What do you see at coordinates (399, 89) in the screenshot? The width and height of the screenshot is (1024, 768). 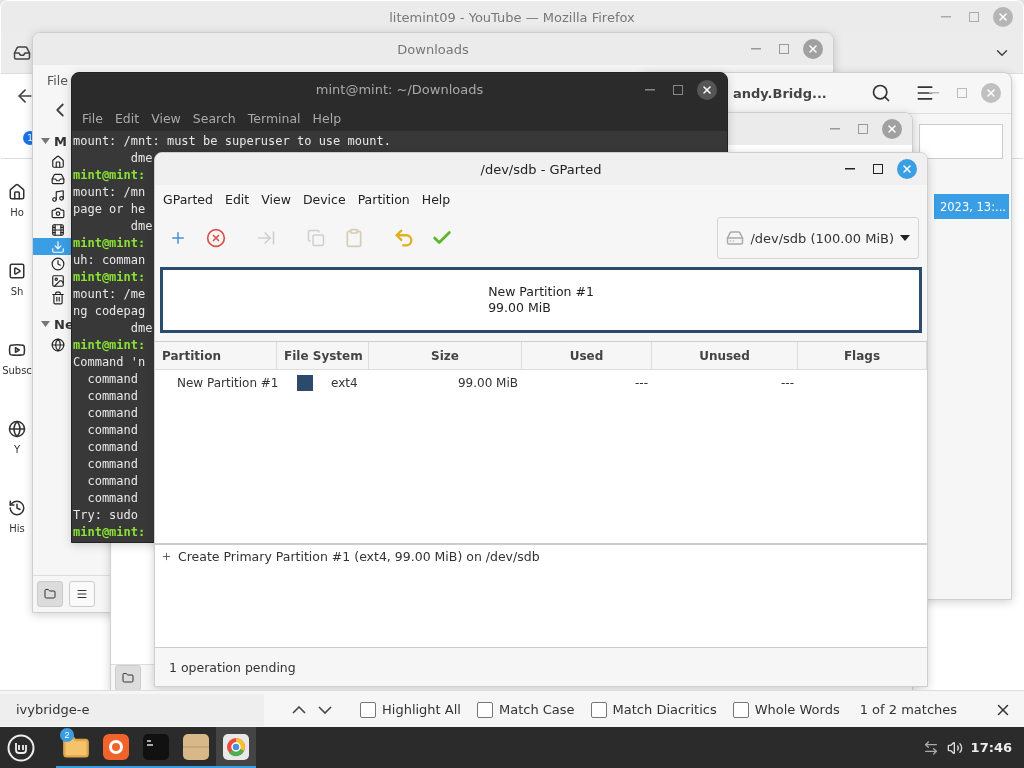 I see `window-title: mint@mint: ~/Downloads` at bounding box center [399, 89].